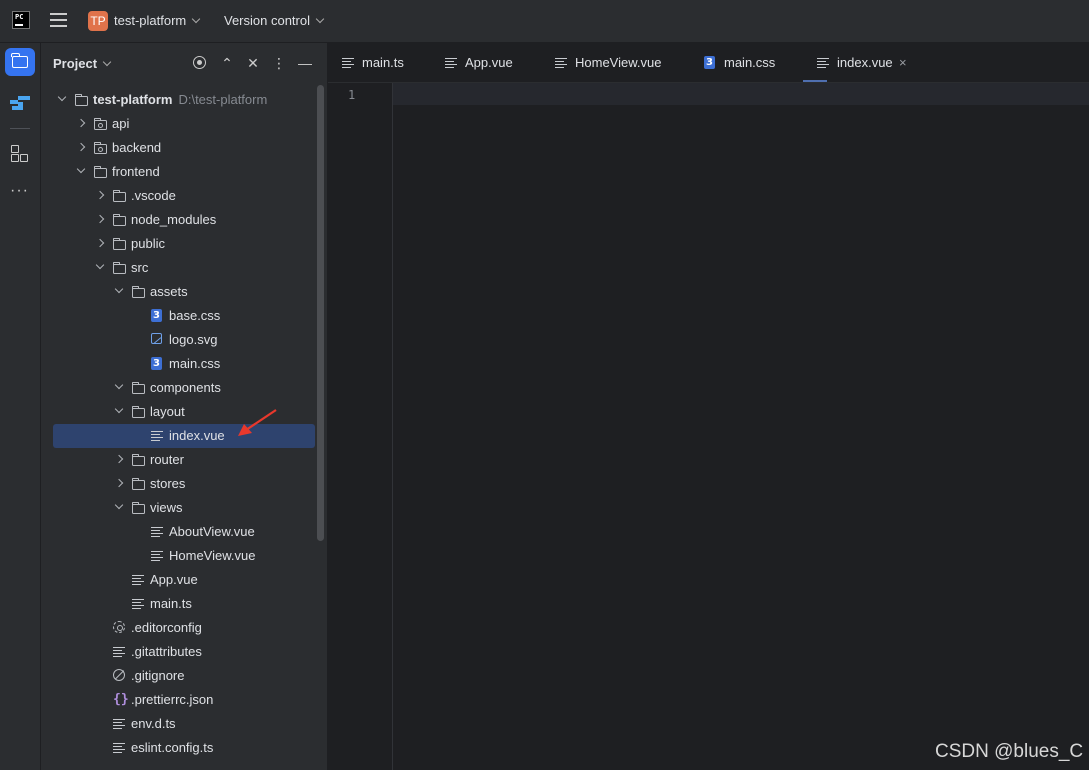  I want to click on tree-item: components, so click(179, 388).